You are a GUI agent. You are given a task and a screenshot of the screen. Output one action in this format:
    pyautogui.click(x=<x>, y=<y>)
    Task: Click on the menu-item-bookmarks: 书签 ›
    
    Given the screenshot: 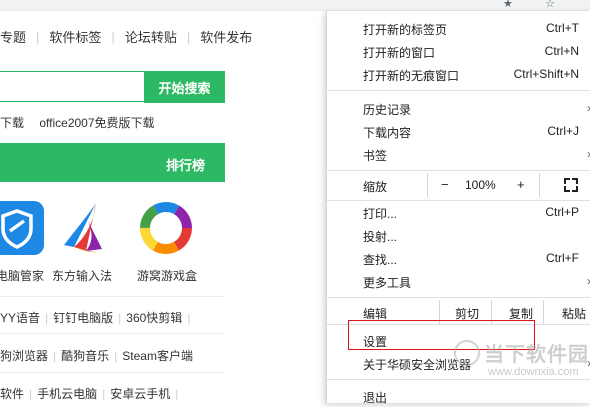 What is the action you would take?
    pyautogui.click(x=458, y=154)
    